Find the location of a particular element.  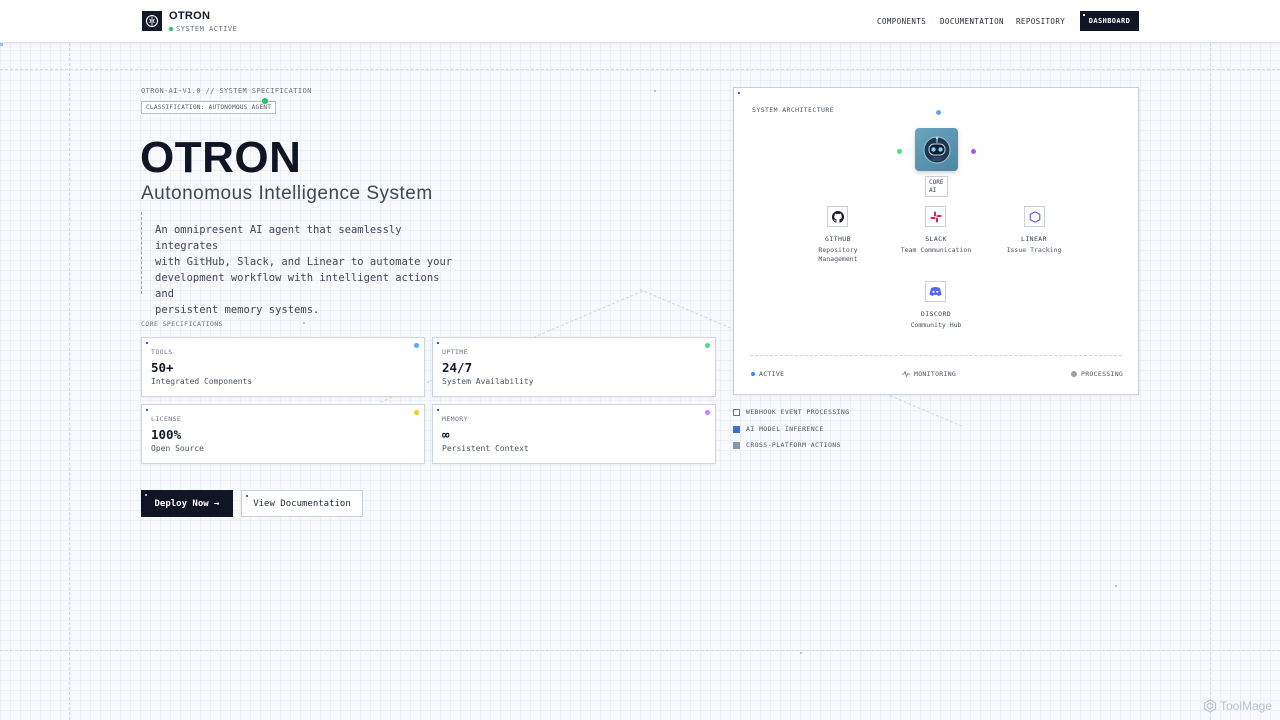

process-label: WEBHOOK EVENT PROCESSING is located at coordinates (798, 412).